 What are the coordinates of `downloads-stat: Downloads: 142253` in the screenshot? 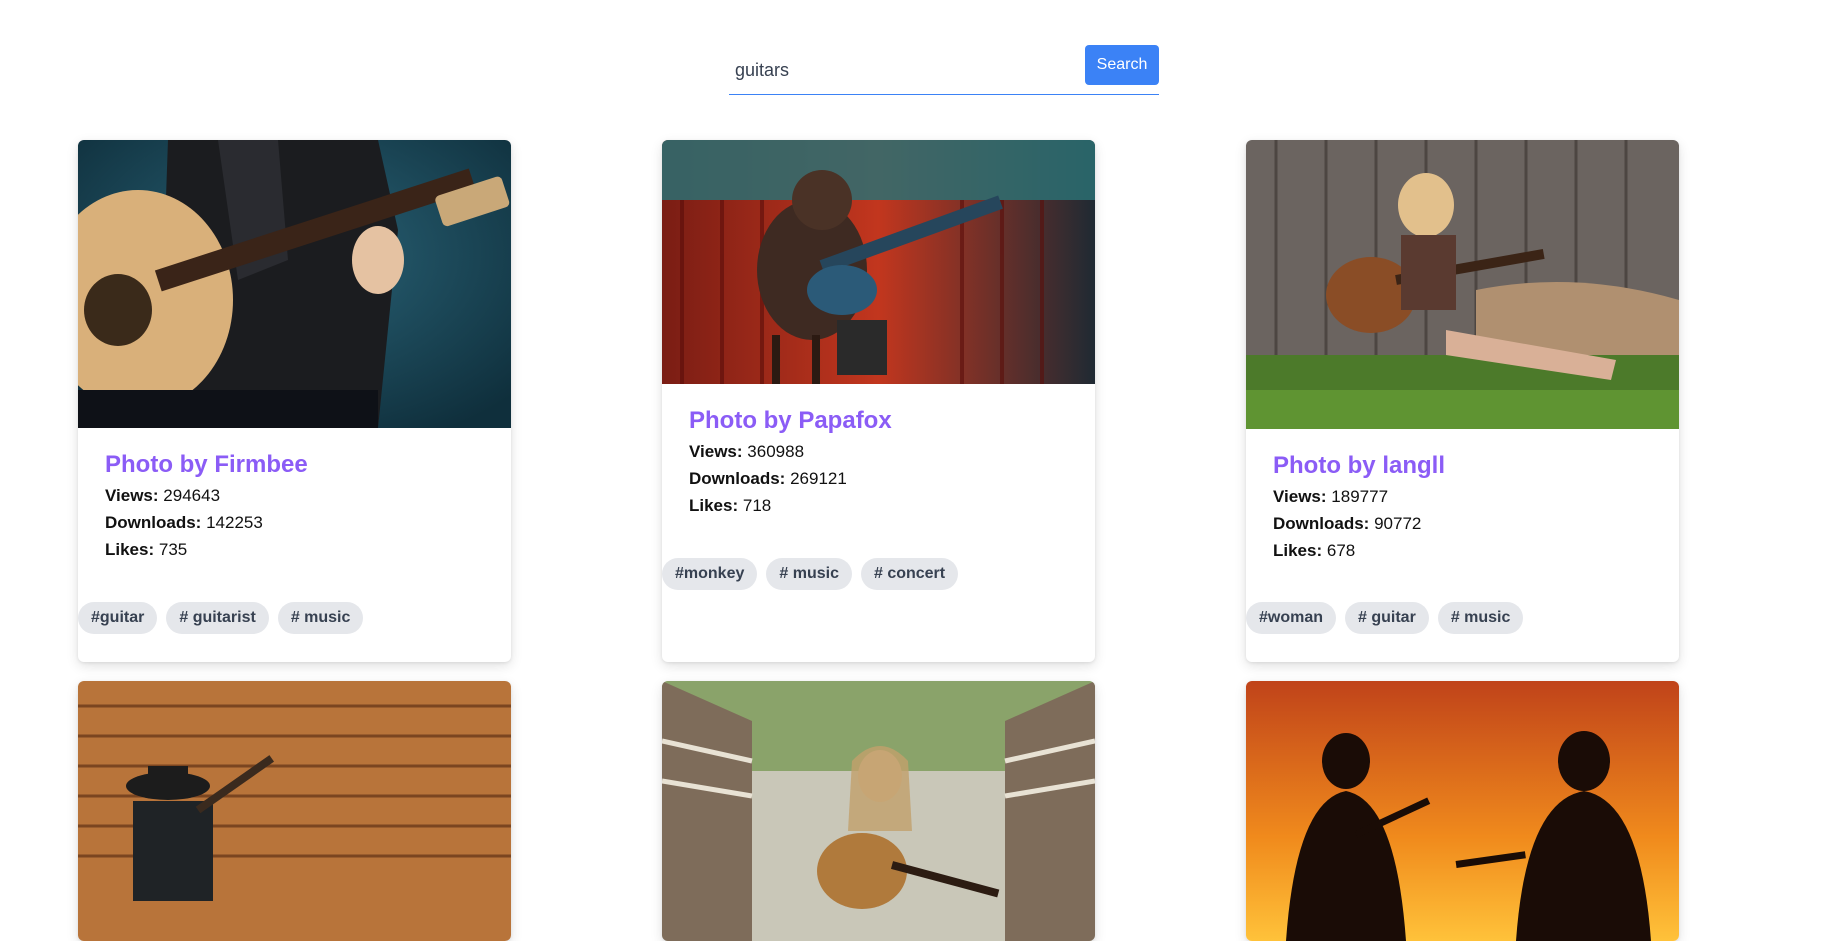 It's located at (184, 522).